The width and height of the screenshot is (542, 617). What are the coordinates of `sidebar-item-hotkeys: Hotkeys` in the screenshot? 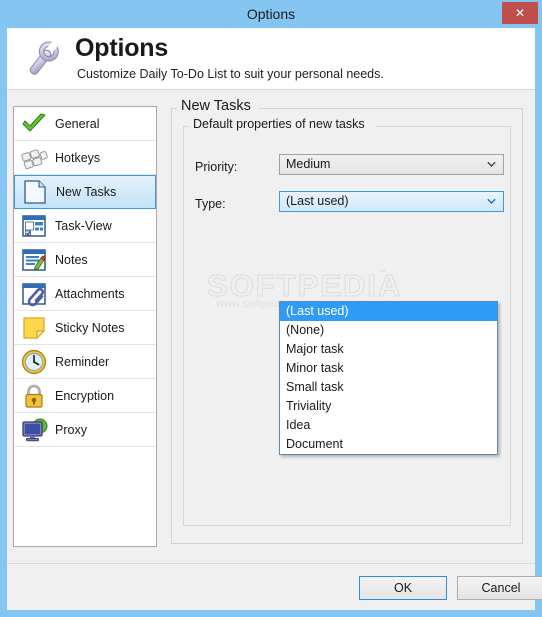 It's located at (85, 158).